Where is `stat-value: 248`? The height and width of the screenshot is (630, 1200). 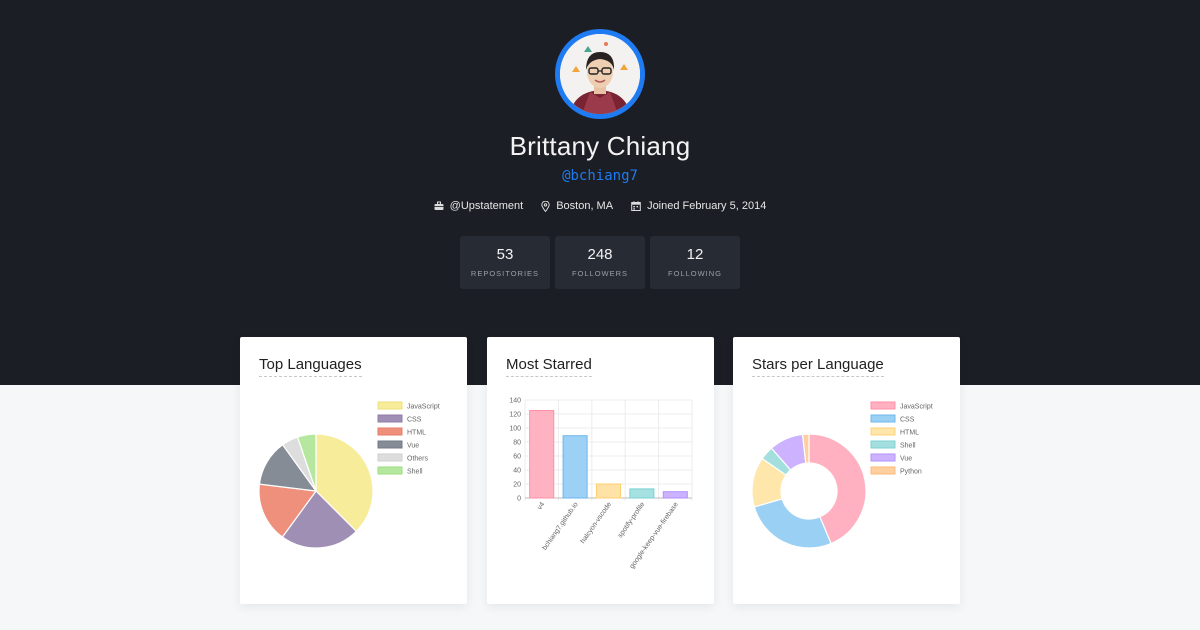 stat-value: 248 is located at coordinates (600, 254).